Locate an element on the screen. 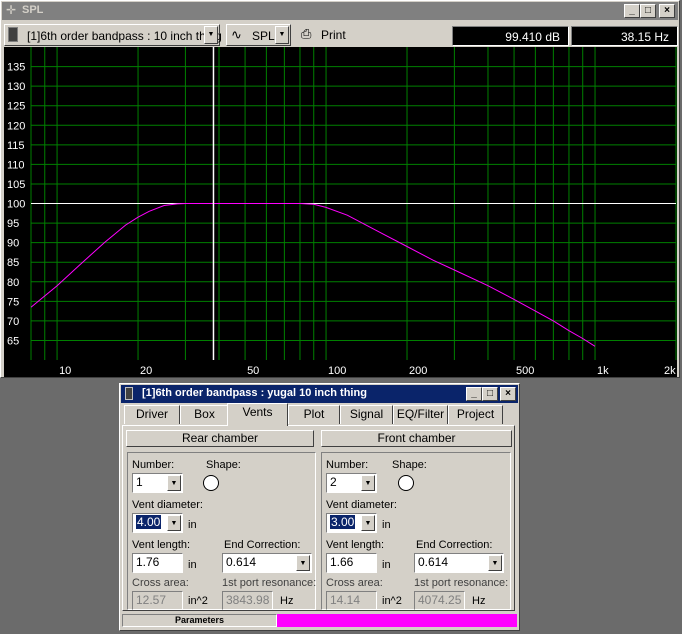  graph-type-dropdown-arrow: ▼ is located at coordinates (282, 35).